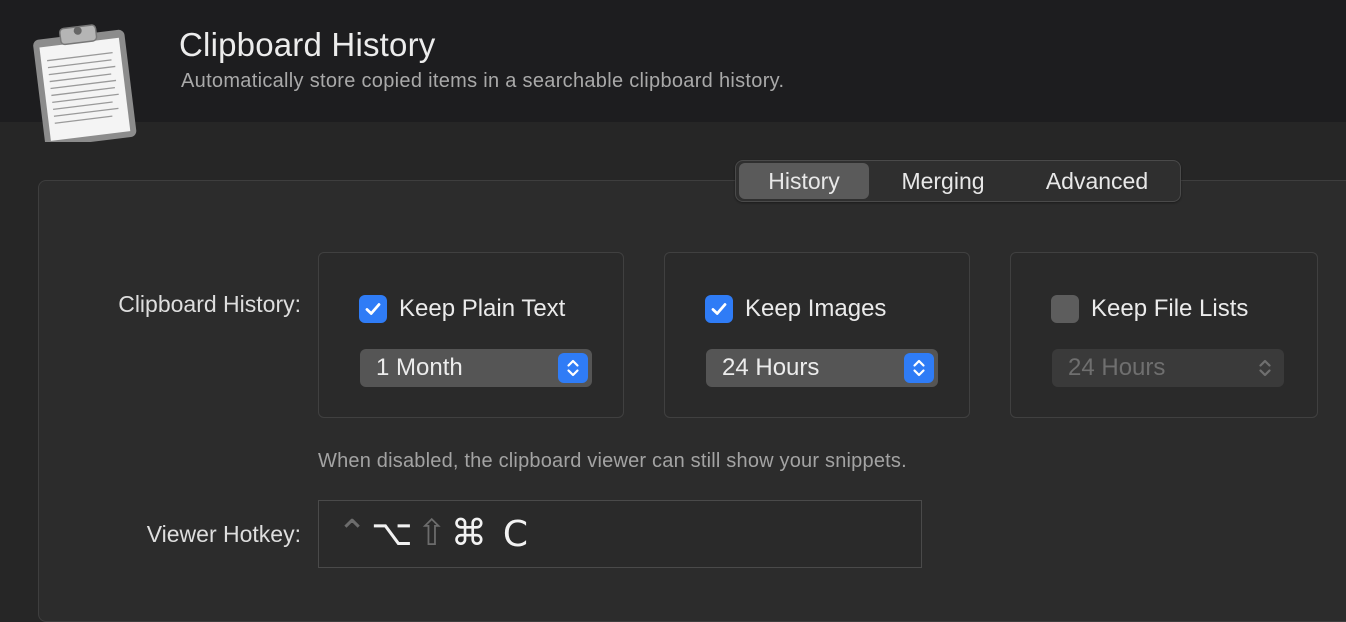 The width and height of the screenshot is (1346, 622). Describe the element at coordinates (817, 335) in the screenshot. I see `images-group: Keep Images 24 Hours` at that location.